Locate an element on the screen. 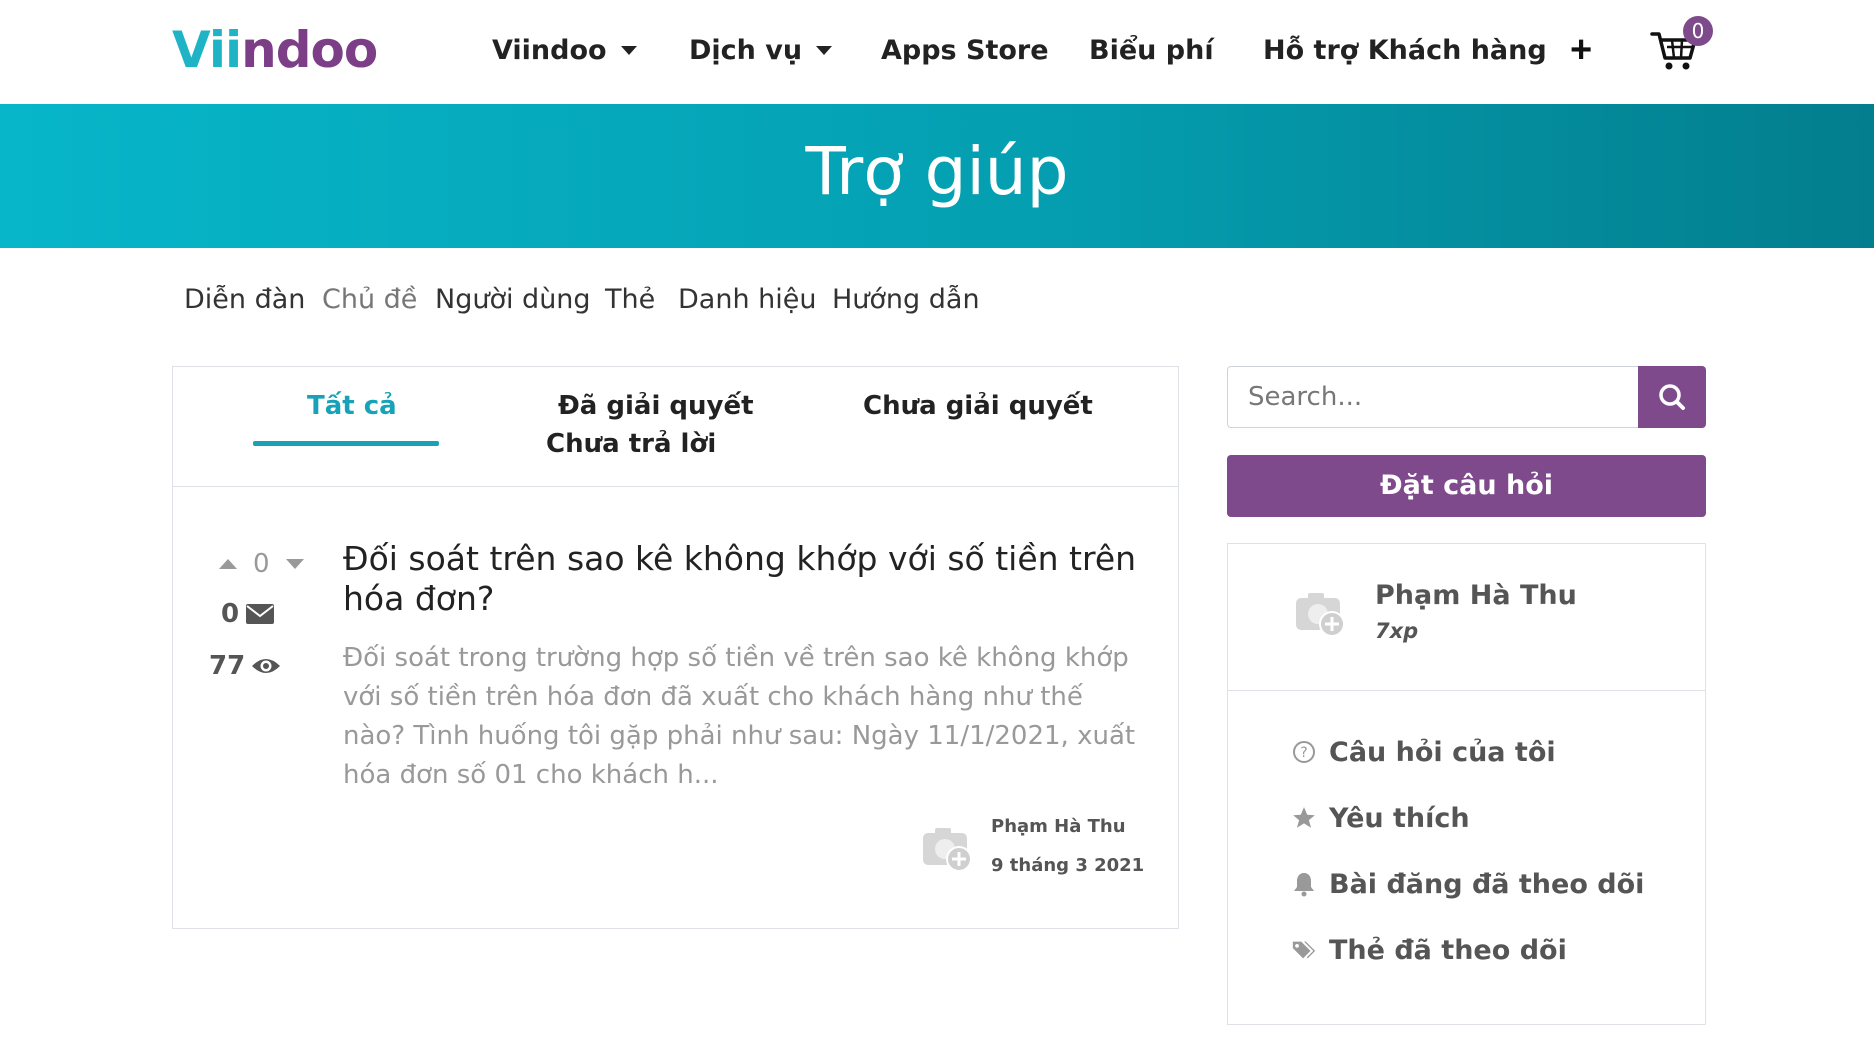 The image size is (1874, 1040). menu-followed-posts: Bài đăng đã theo dõi is located at coordinates (1467, 884).